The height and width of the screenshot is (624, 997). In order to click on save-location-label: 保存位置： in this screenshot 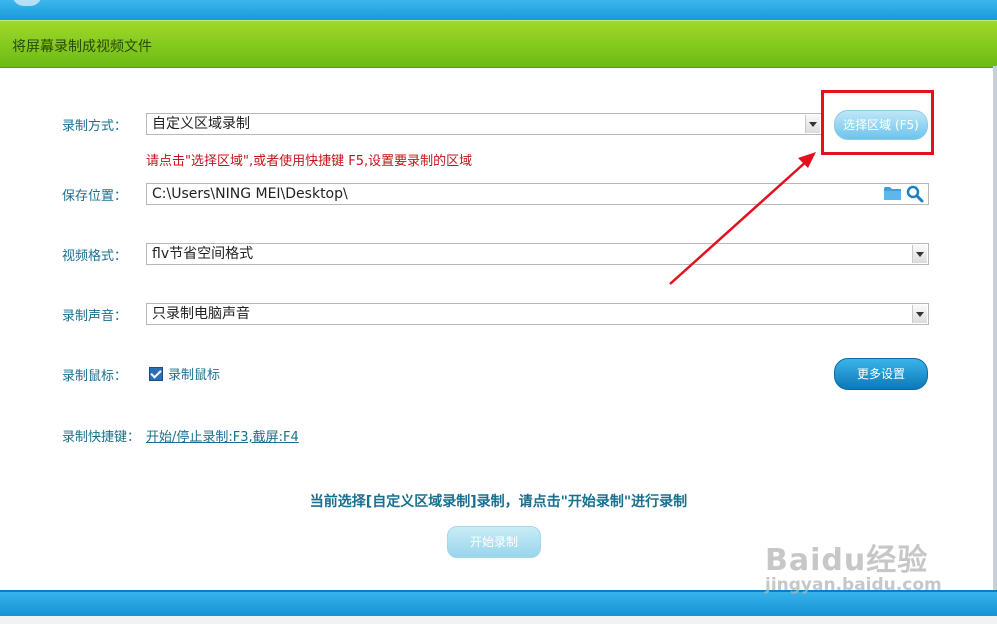, I will do `click(95, 196)`.